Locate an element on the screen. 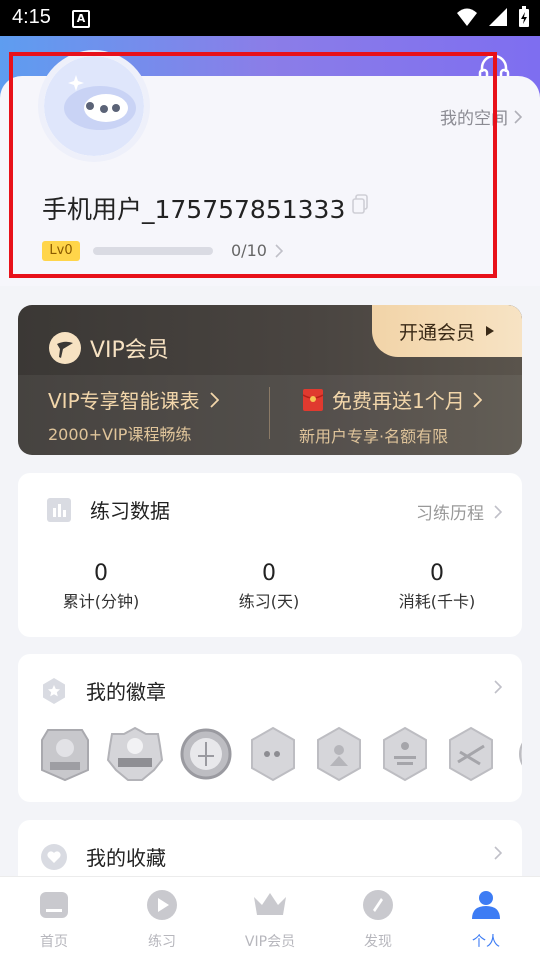  nav-practice-label: 练习 is located at coordinates (162, 942).